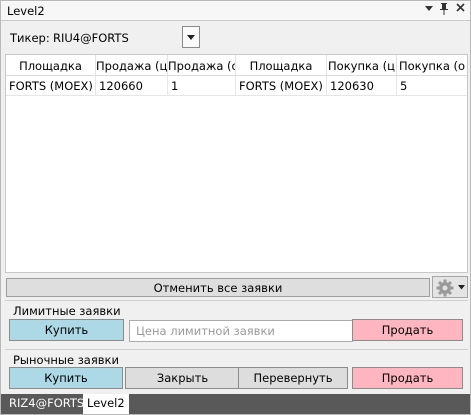 This screenshot has height=415, width=471. I want to click on limit-sell-button: Продать, so click(407, 330).